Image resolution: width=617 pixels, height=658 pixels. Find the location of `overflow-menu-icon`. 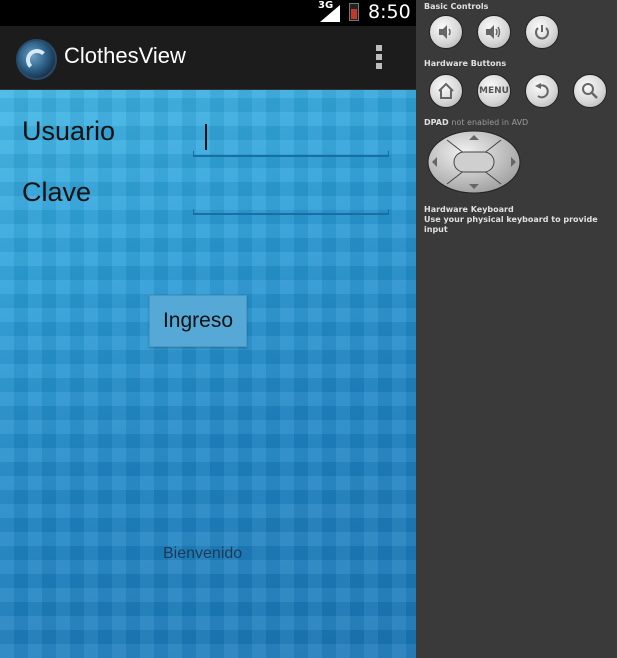

overflow-menu-icon is located at coordinates (379, 60).